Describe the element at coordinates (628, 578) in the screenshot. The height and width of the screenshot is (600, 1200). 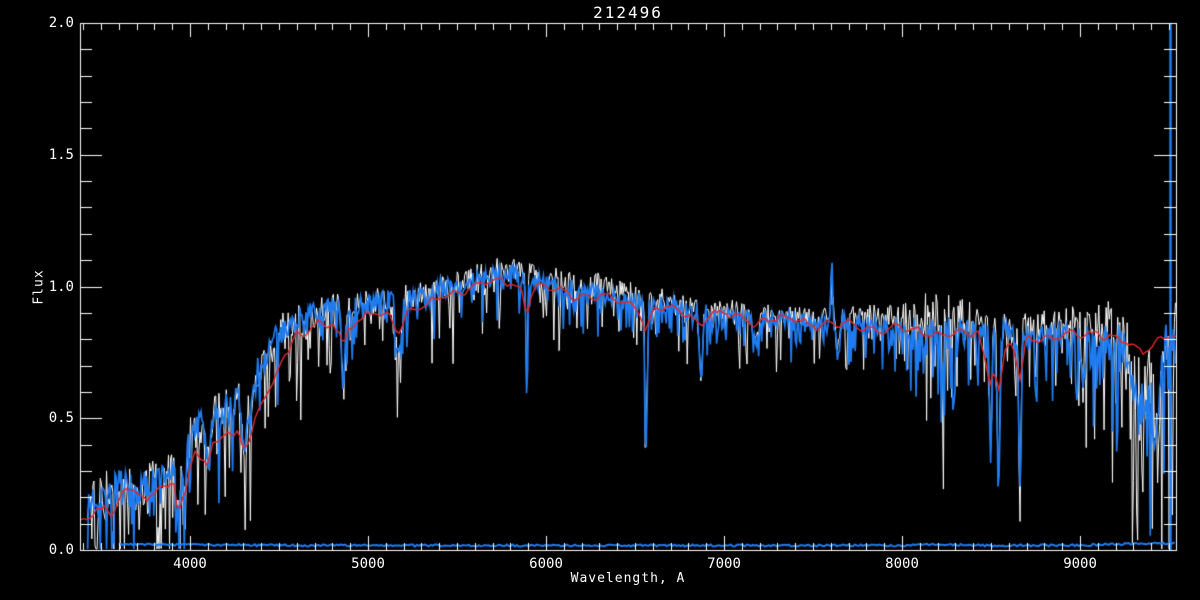
I see `x-axis-label: Wavelength, A` at that location.